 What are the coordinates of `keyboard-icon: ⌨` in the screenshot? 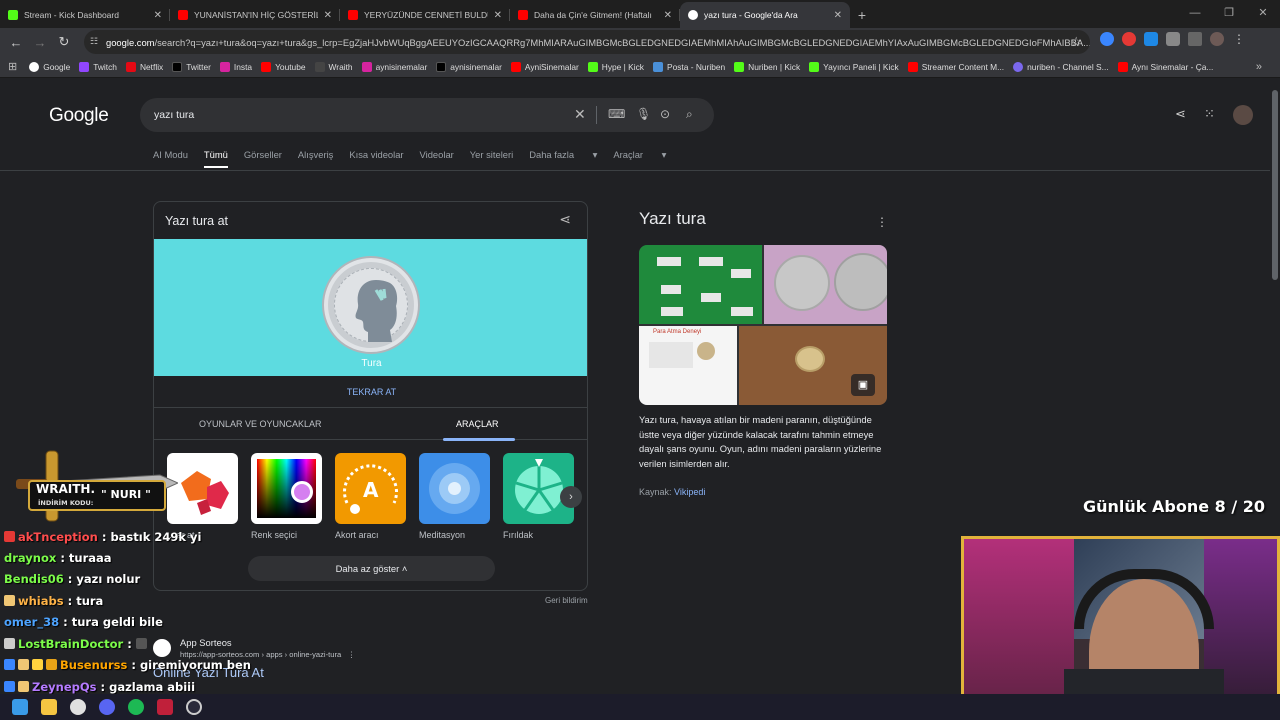 It's located at (616, 114).